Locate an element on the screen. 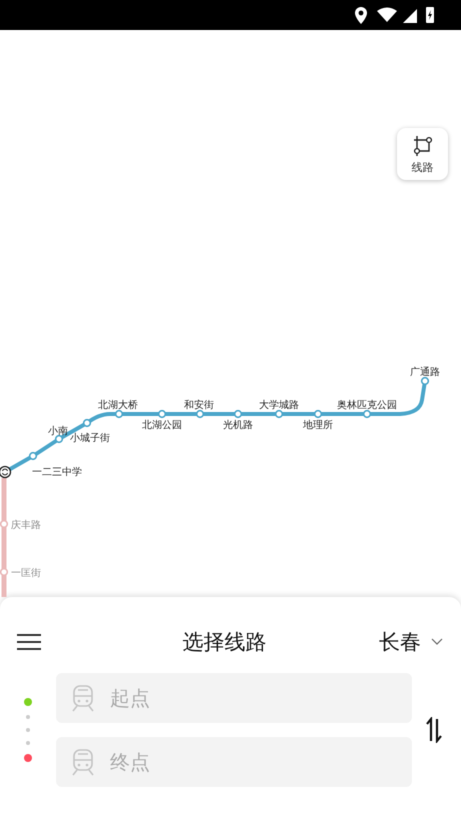 This screenshot has height=819, width=461. caret-icon is located at coordinates (437, 642).